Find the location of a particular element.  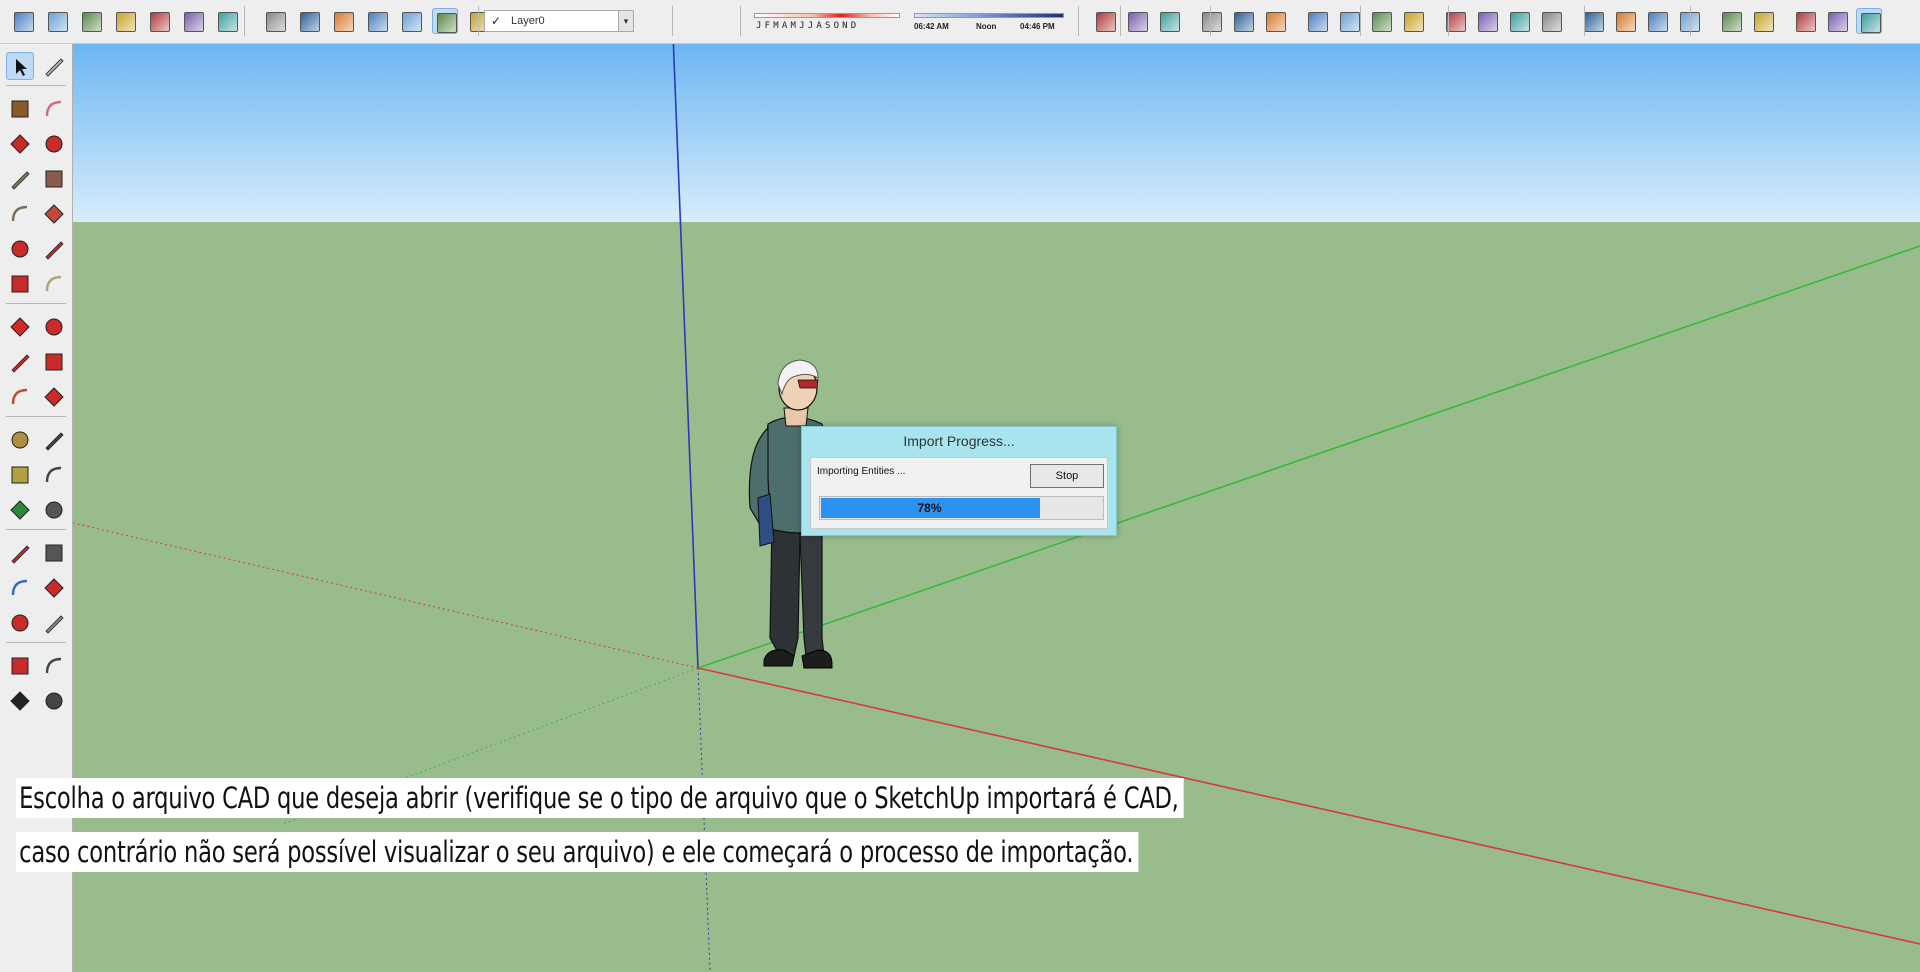

three-point-arc-icon-glyph is located at coordinates (20, 284).